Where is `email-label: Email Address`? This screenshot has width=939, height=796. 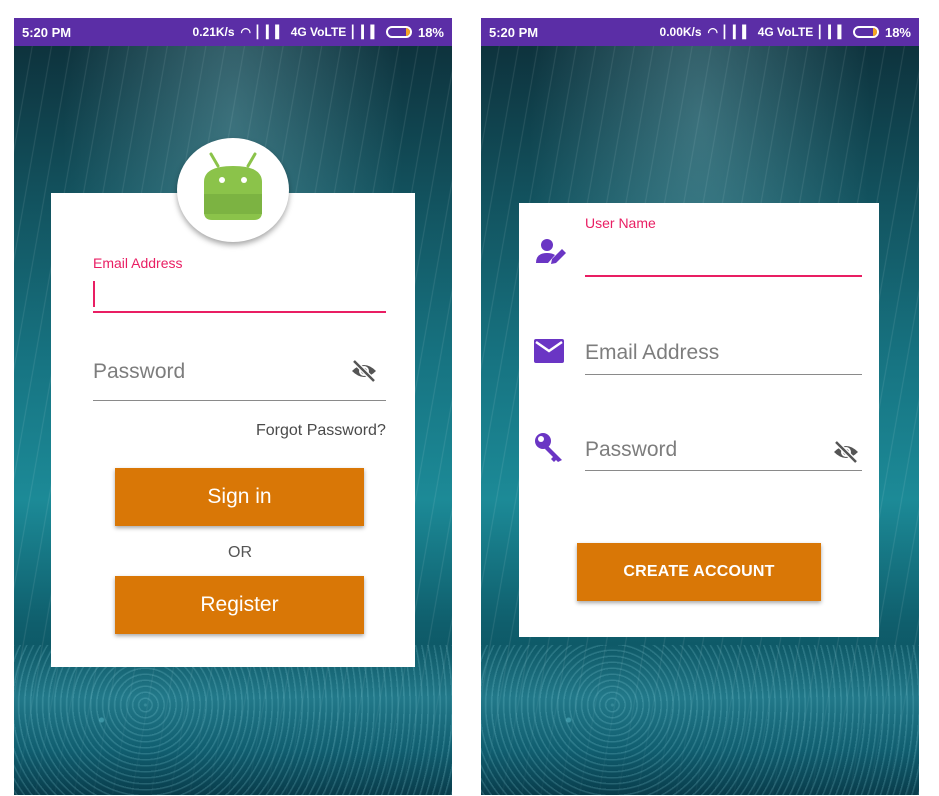 email-label: Email Address is located at coordinates (138, 263).